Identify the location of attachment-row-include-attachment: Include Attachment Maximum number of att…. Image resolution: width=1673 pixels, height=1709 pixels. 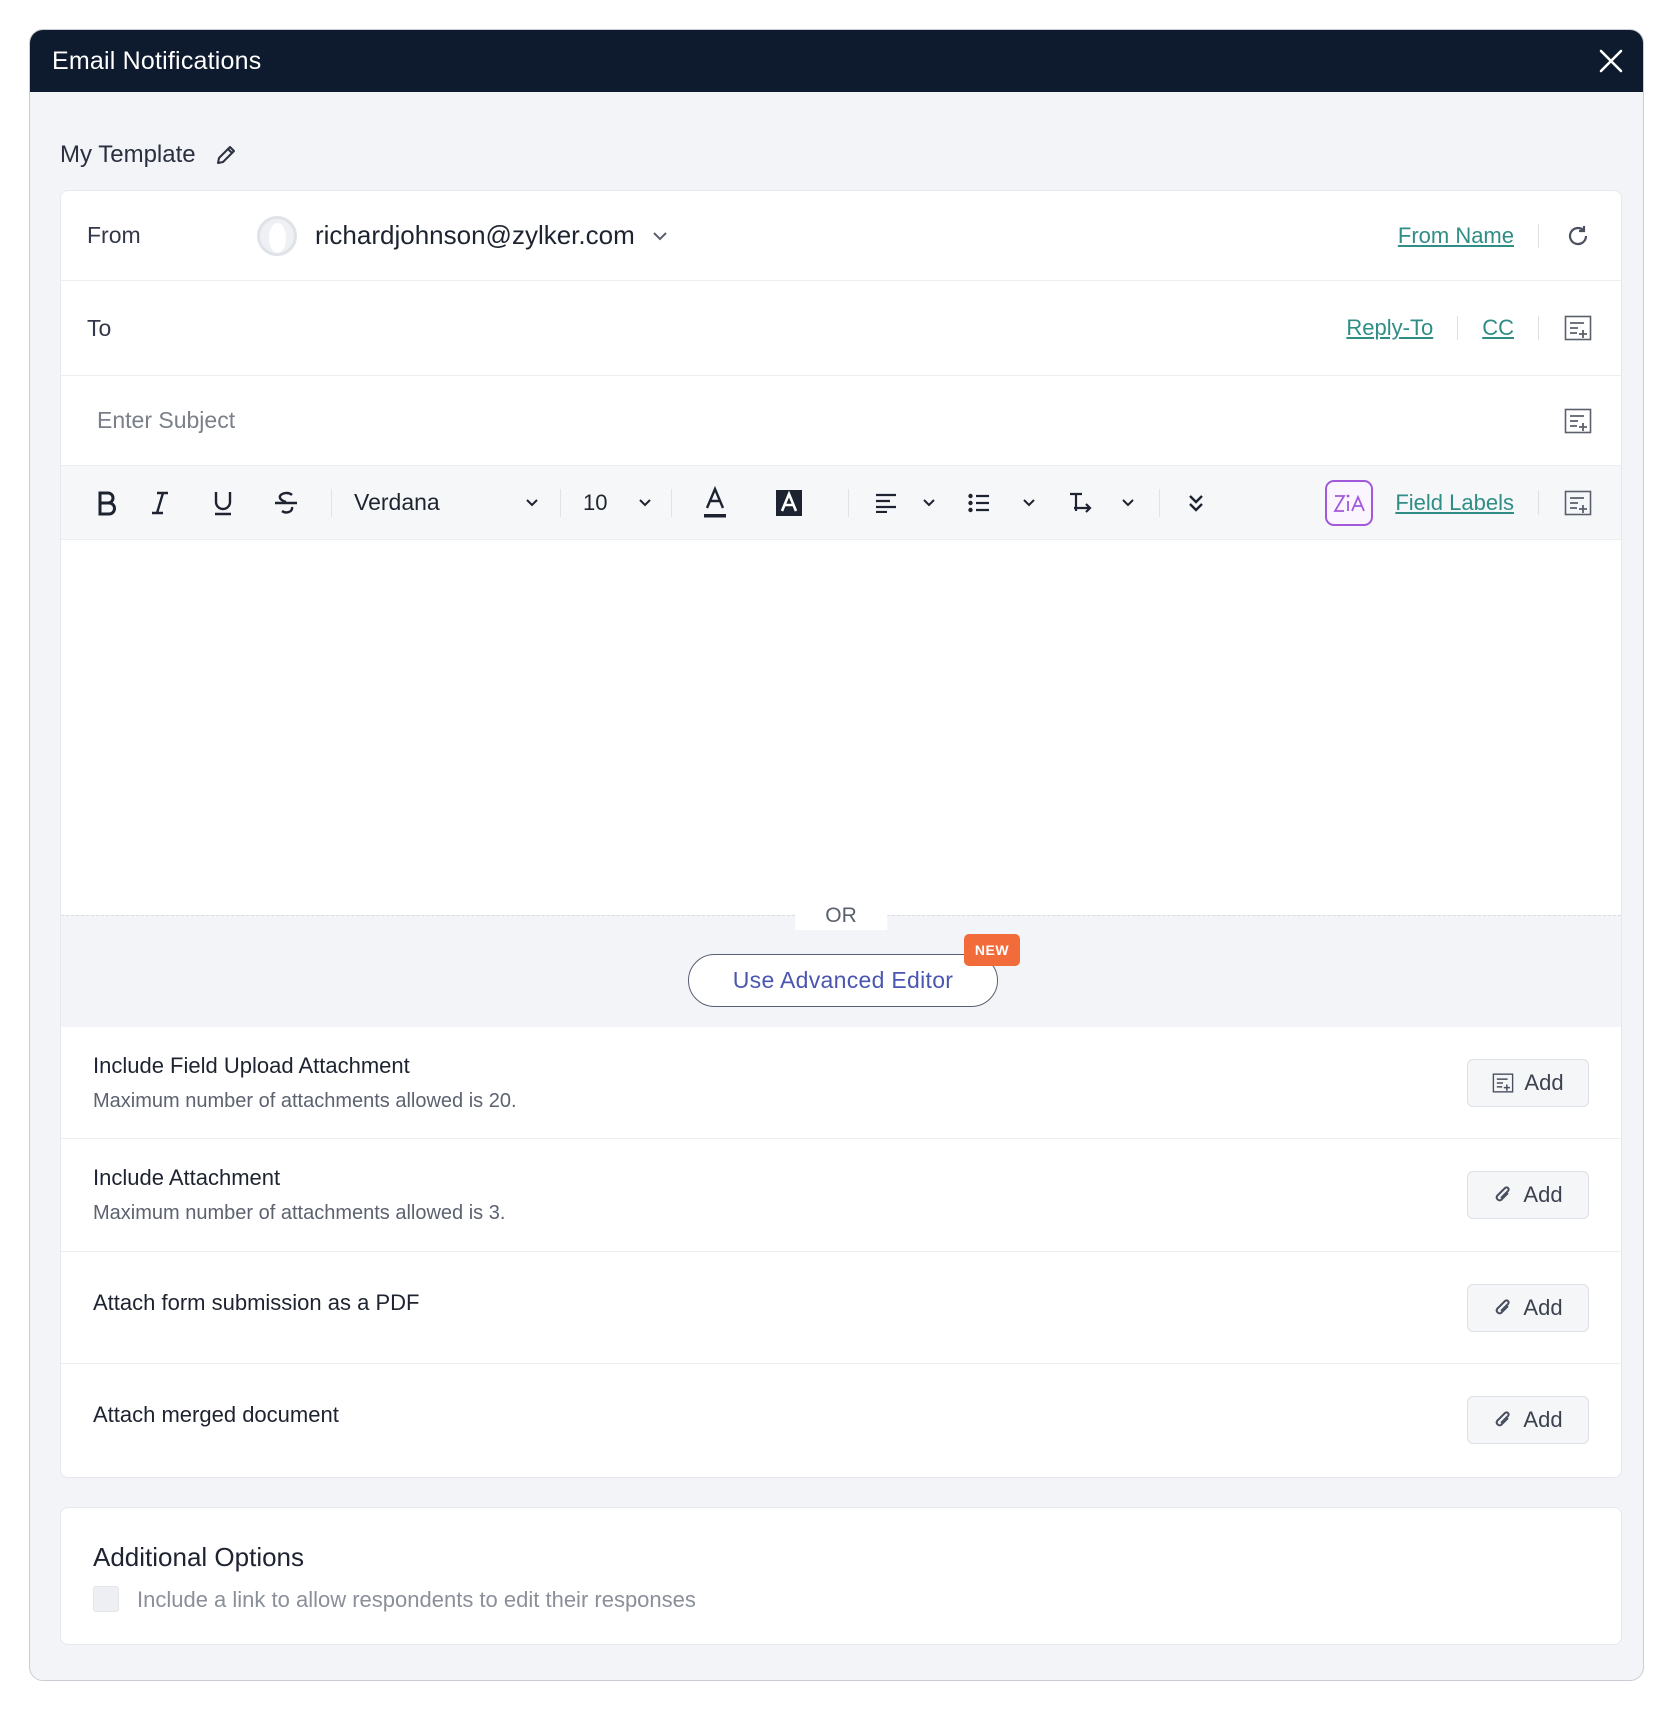
(841, 1195).